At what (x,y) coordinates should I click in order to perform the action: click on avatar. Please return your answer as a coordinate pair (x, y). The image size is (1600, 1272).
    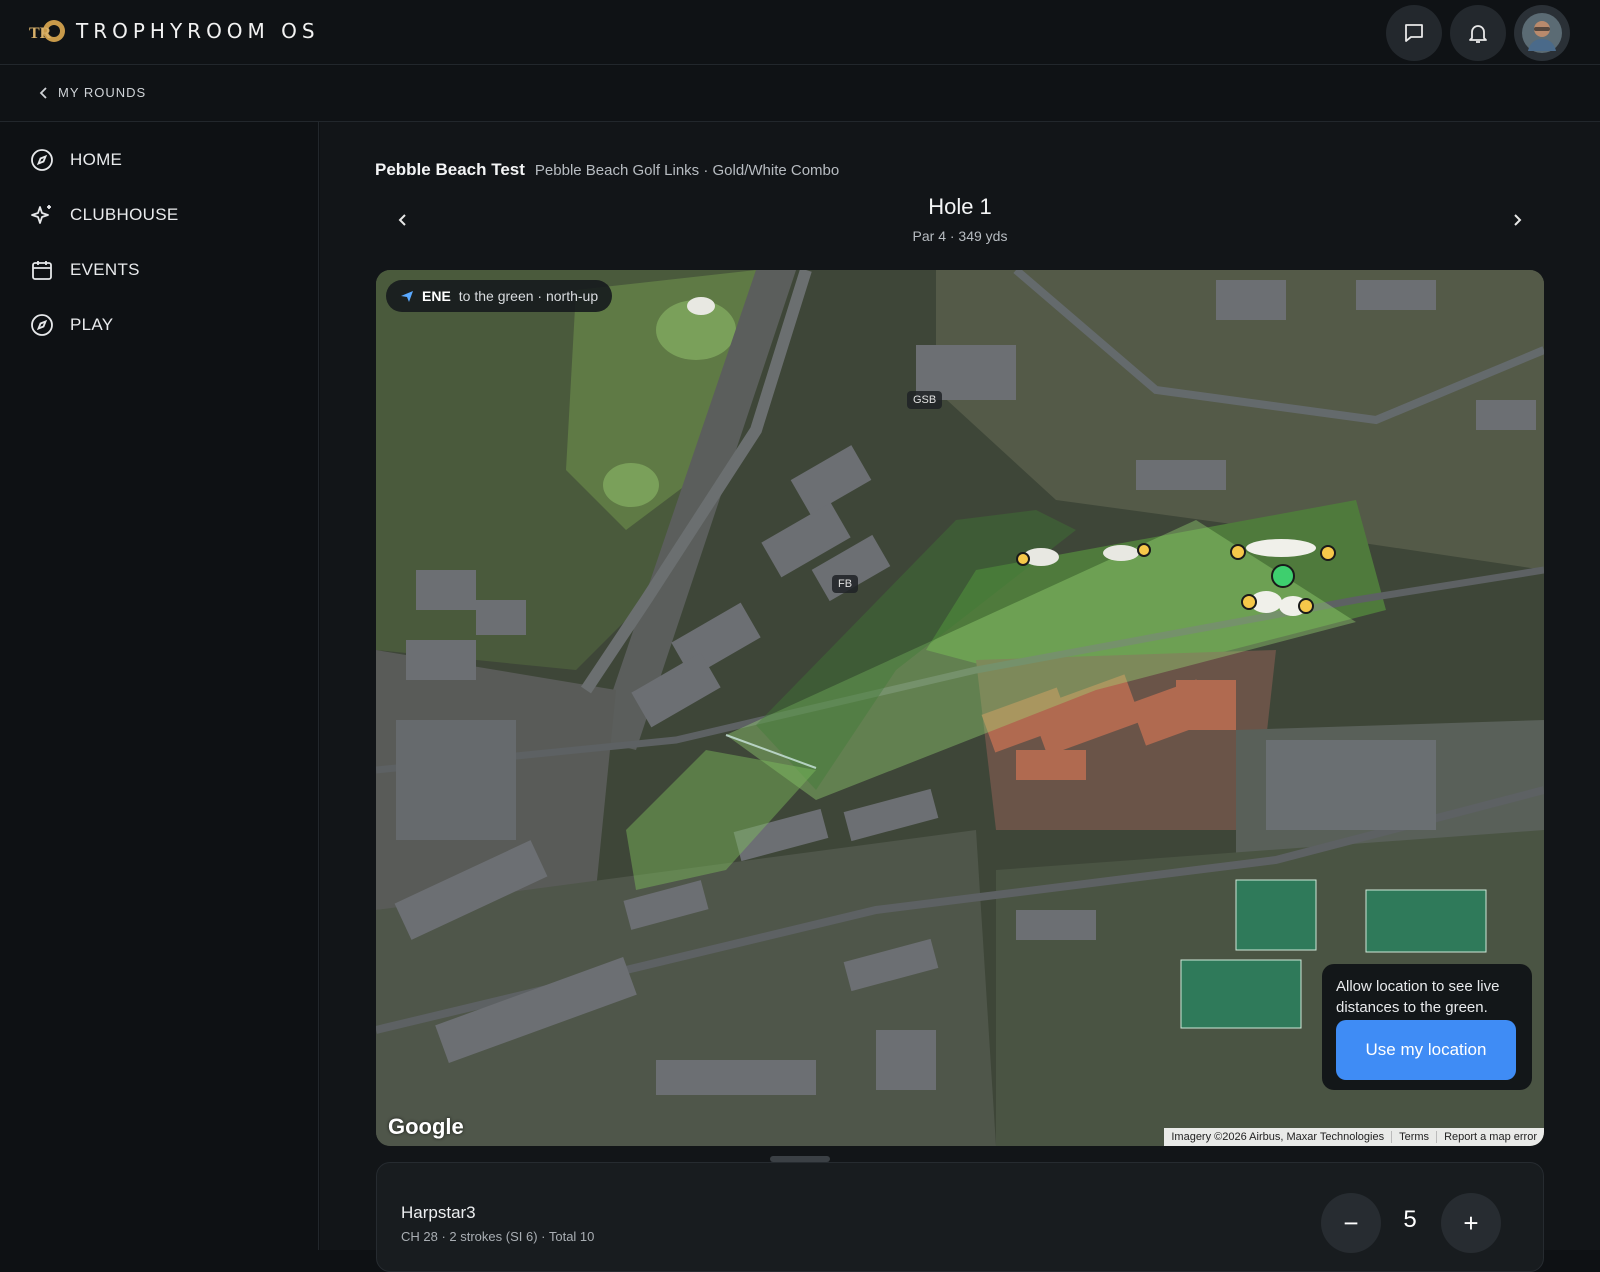
    Looking at the image, I should click on (1542, 33).